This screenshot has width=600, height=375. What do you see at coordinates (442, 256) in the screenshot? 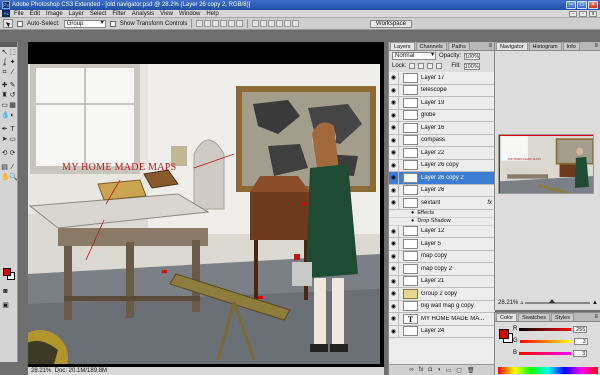
I see `layer-row: ◉ map copy` at bounding box center [442, 256].